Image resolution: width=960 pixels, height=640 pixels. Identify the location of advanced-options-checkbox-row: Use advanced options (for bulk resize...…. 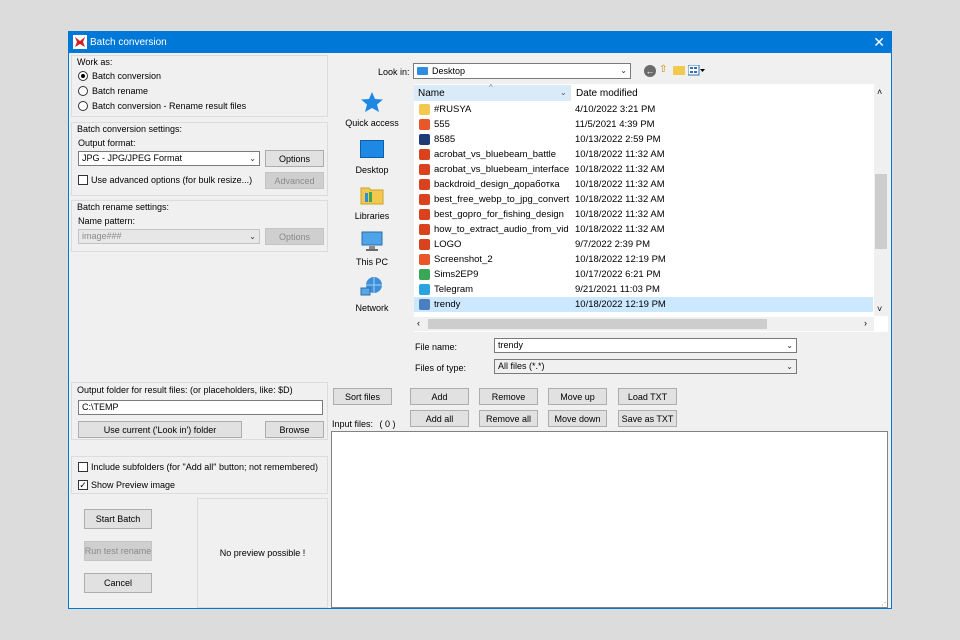
(168, 180).